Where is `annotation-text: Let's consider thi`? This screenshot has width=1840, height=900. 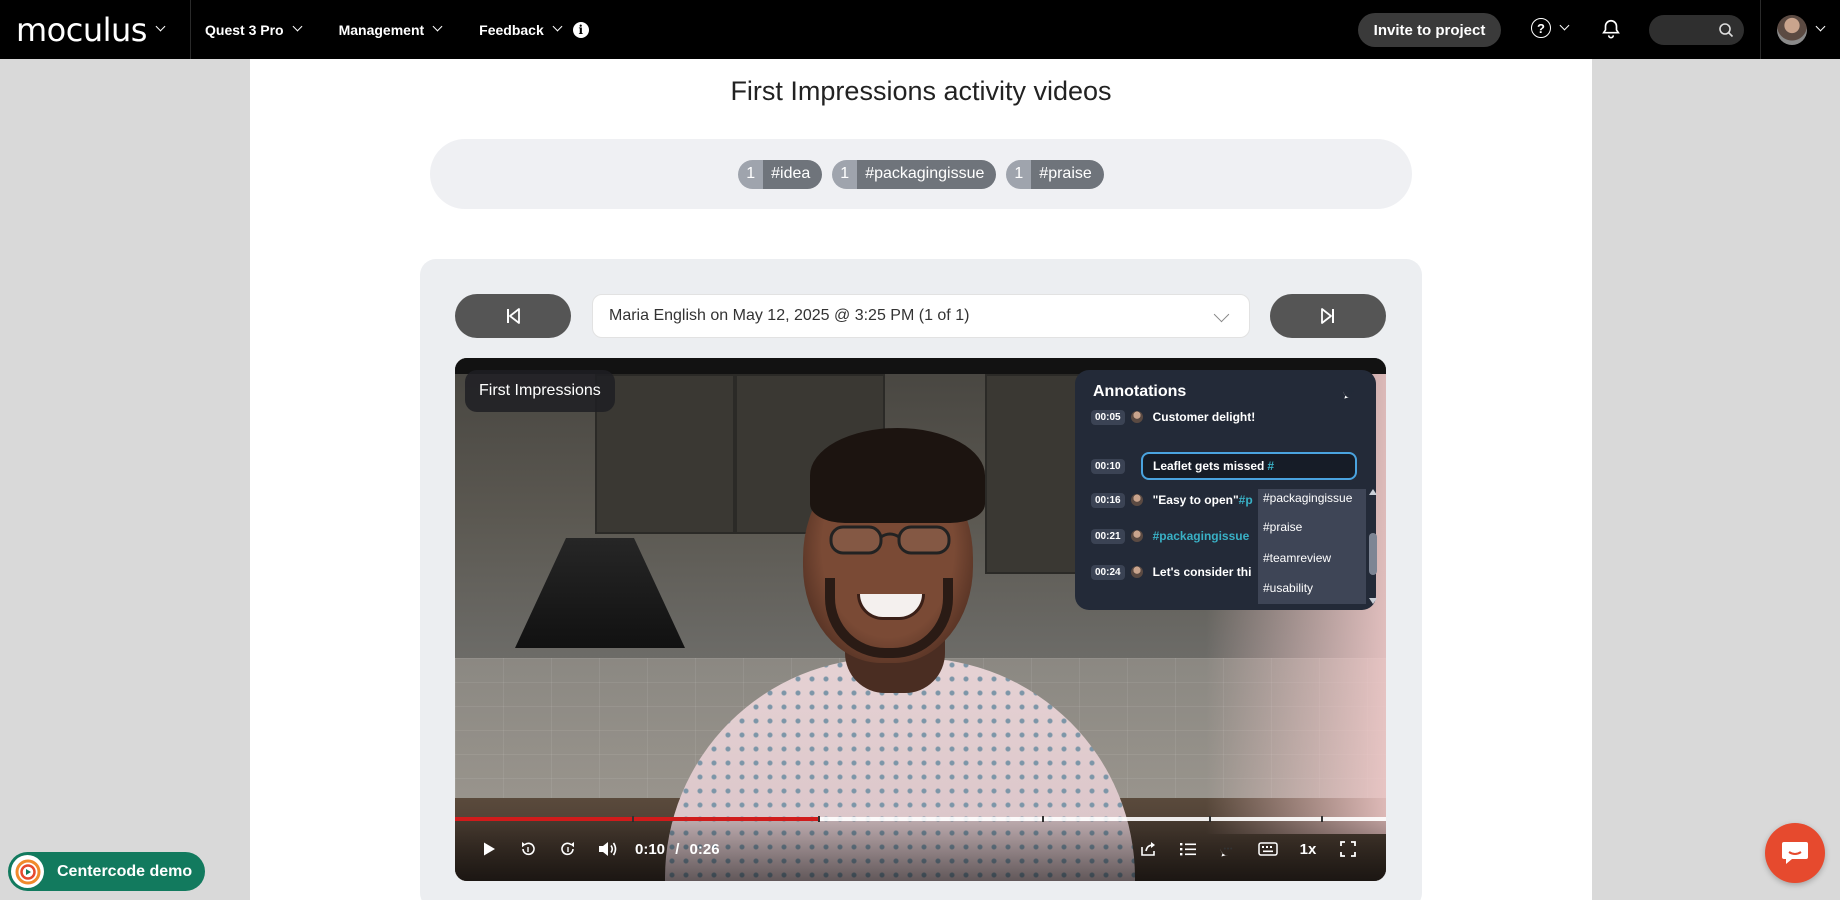 annotation-text: Let's consider thi is located at coordinates (1202, 572).